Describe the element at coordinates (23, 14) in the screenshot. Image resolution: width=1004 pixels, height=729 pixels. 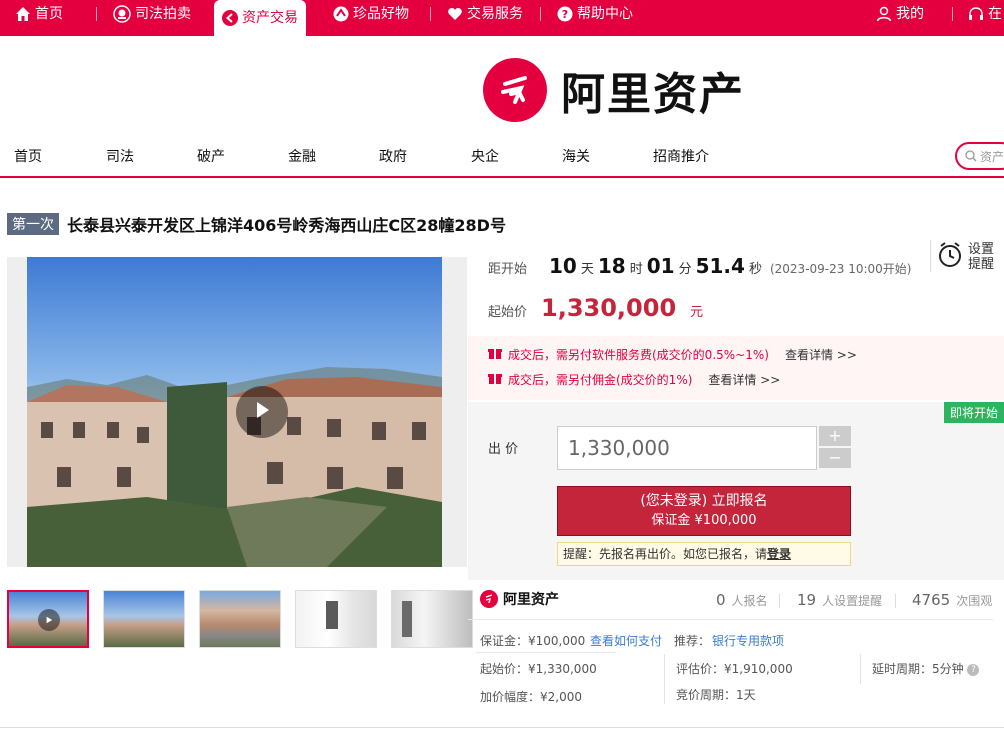
I see `home-icon` at that location.